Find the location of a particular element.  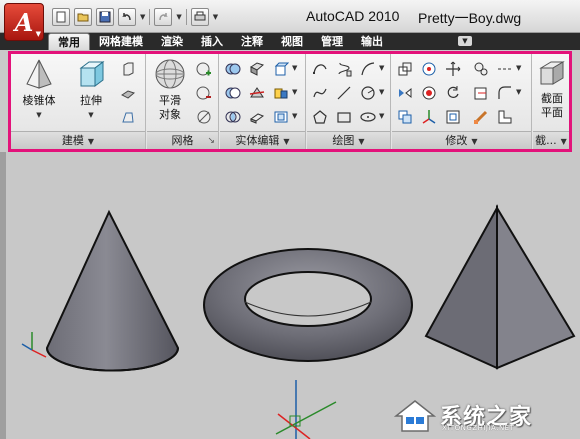

house-logo-icon is located at coordinates (415, 416).